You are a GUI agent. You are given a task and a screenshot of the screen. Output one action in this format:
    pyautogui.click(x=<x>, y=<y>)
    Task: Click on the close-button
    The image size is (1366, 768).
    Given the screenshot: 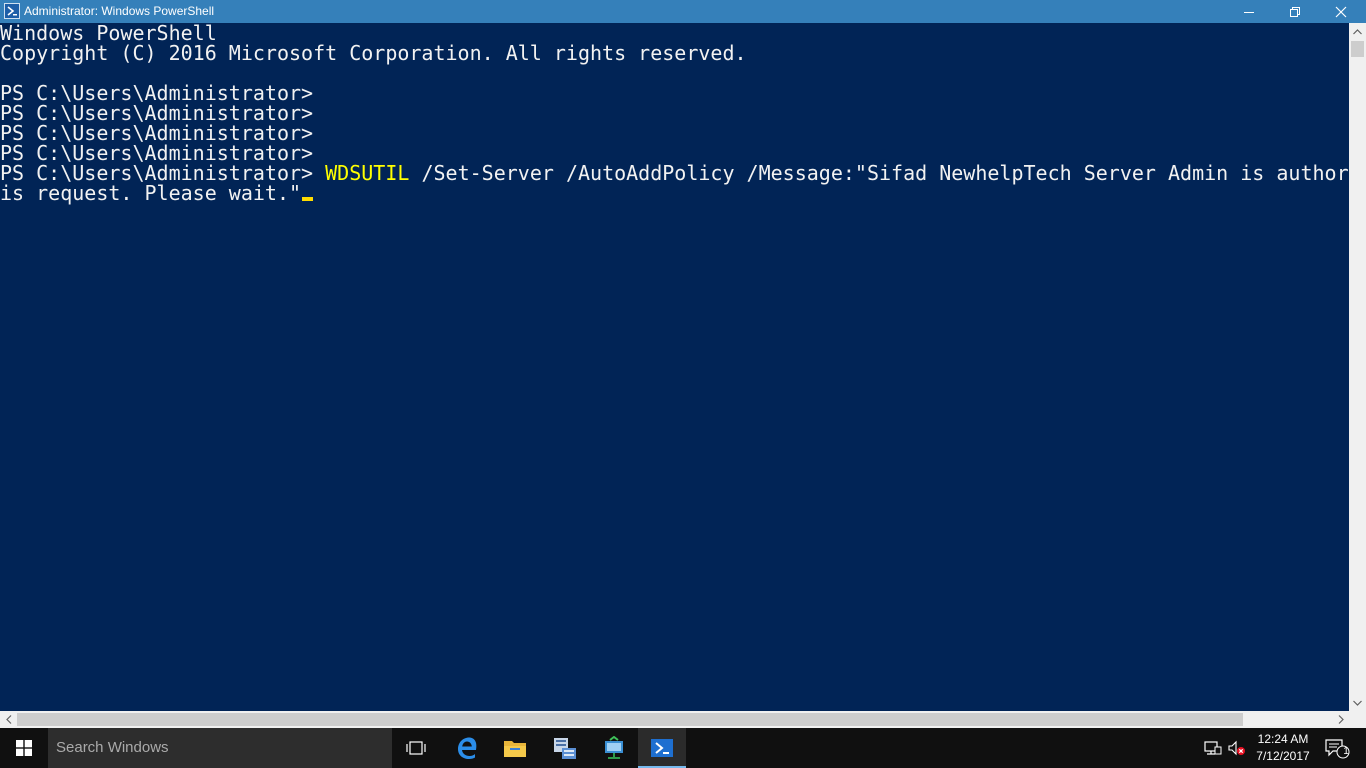 What is the action you would take?
    pyautogui.click(x=1341, y=11)
    